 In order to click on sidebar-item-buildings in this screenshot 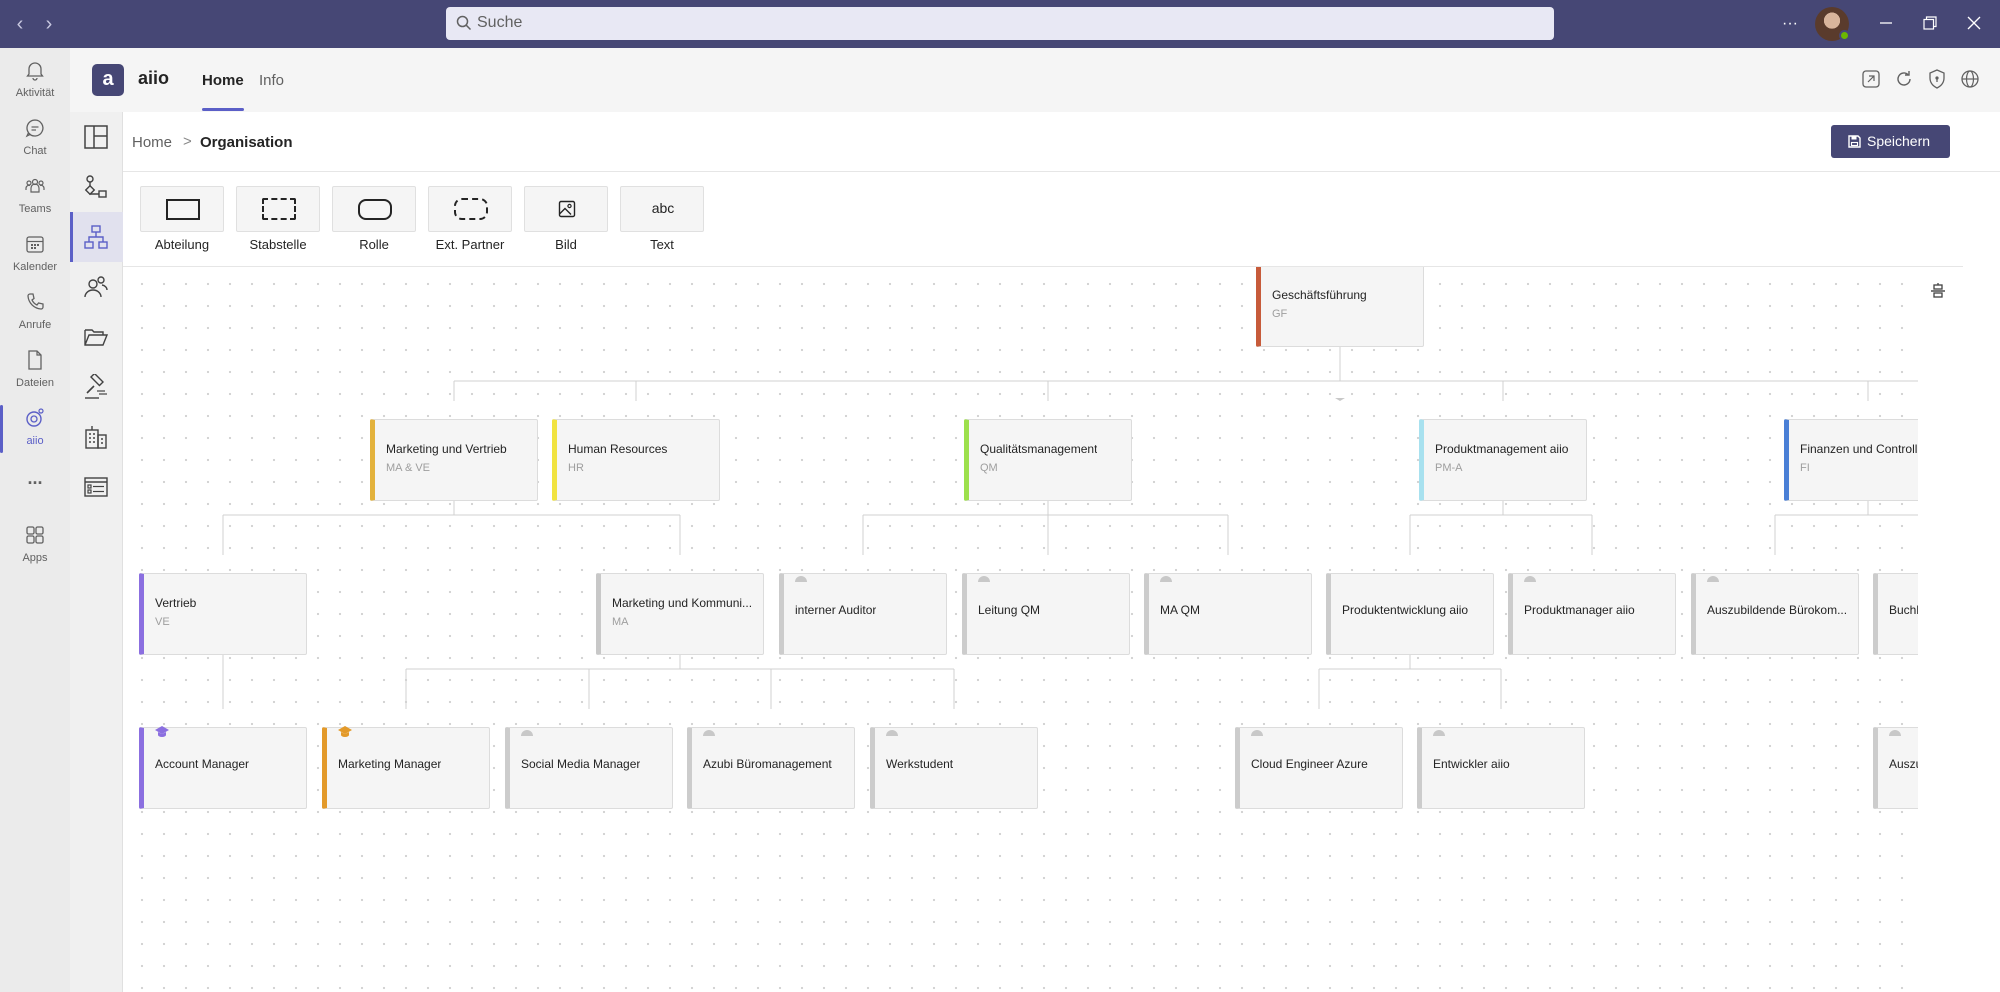, I will do `click(96, 437)`.